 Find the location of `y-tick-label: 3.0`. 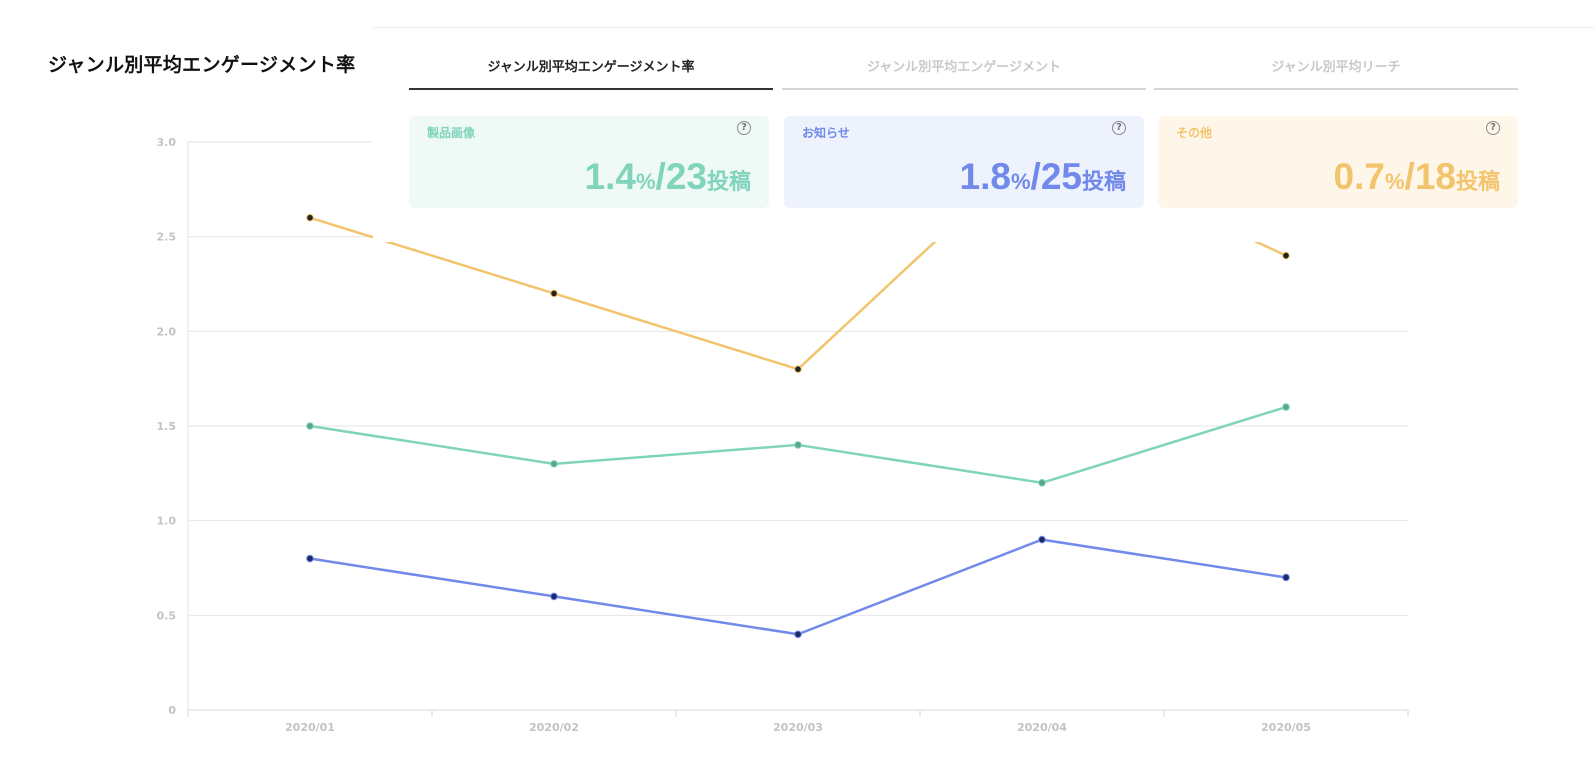

y-tick-label: 3.0 is located at coordinates (167, 142).